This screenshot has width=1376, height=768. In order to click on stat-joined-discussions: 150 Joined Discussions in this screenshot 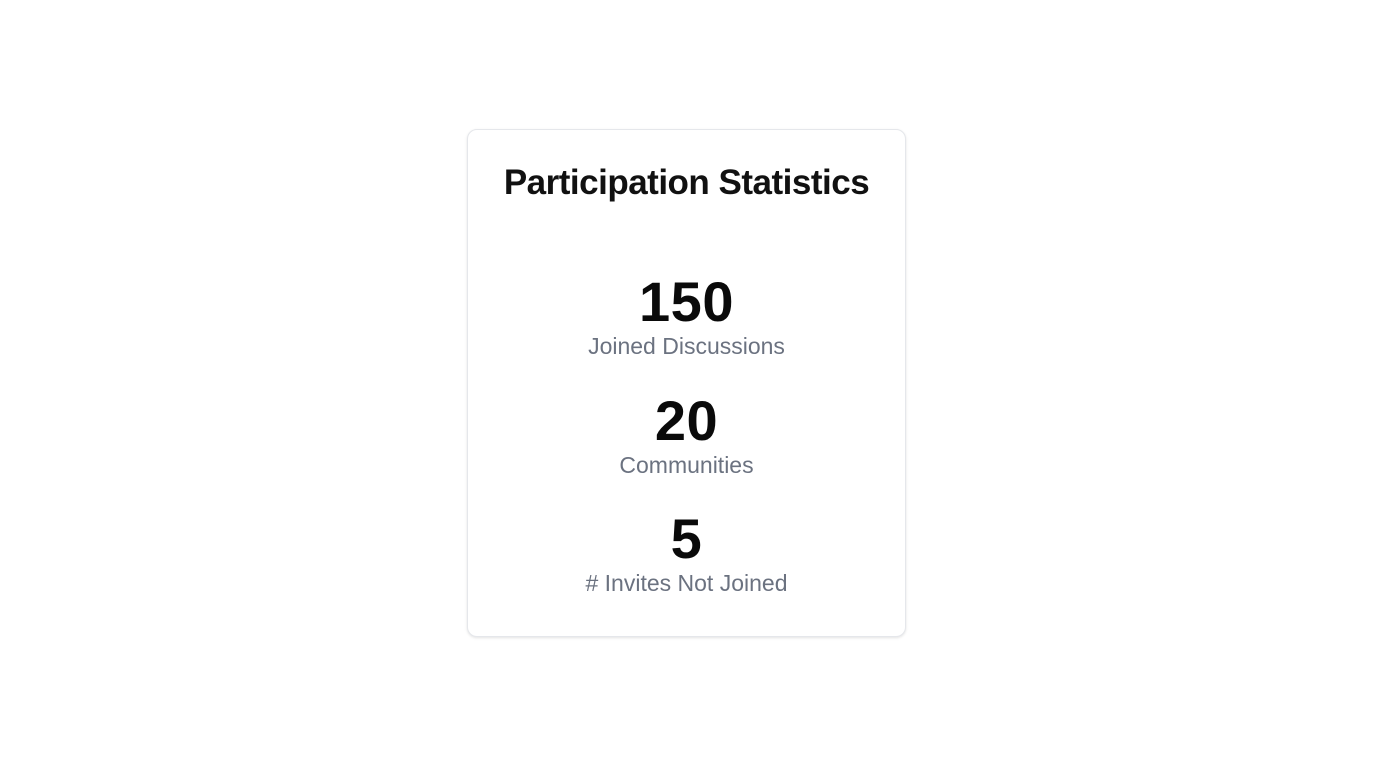, I will do `click(686, 316)`.